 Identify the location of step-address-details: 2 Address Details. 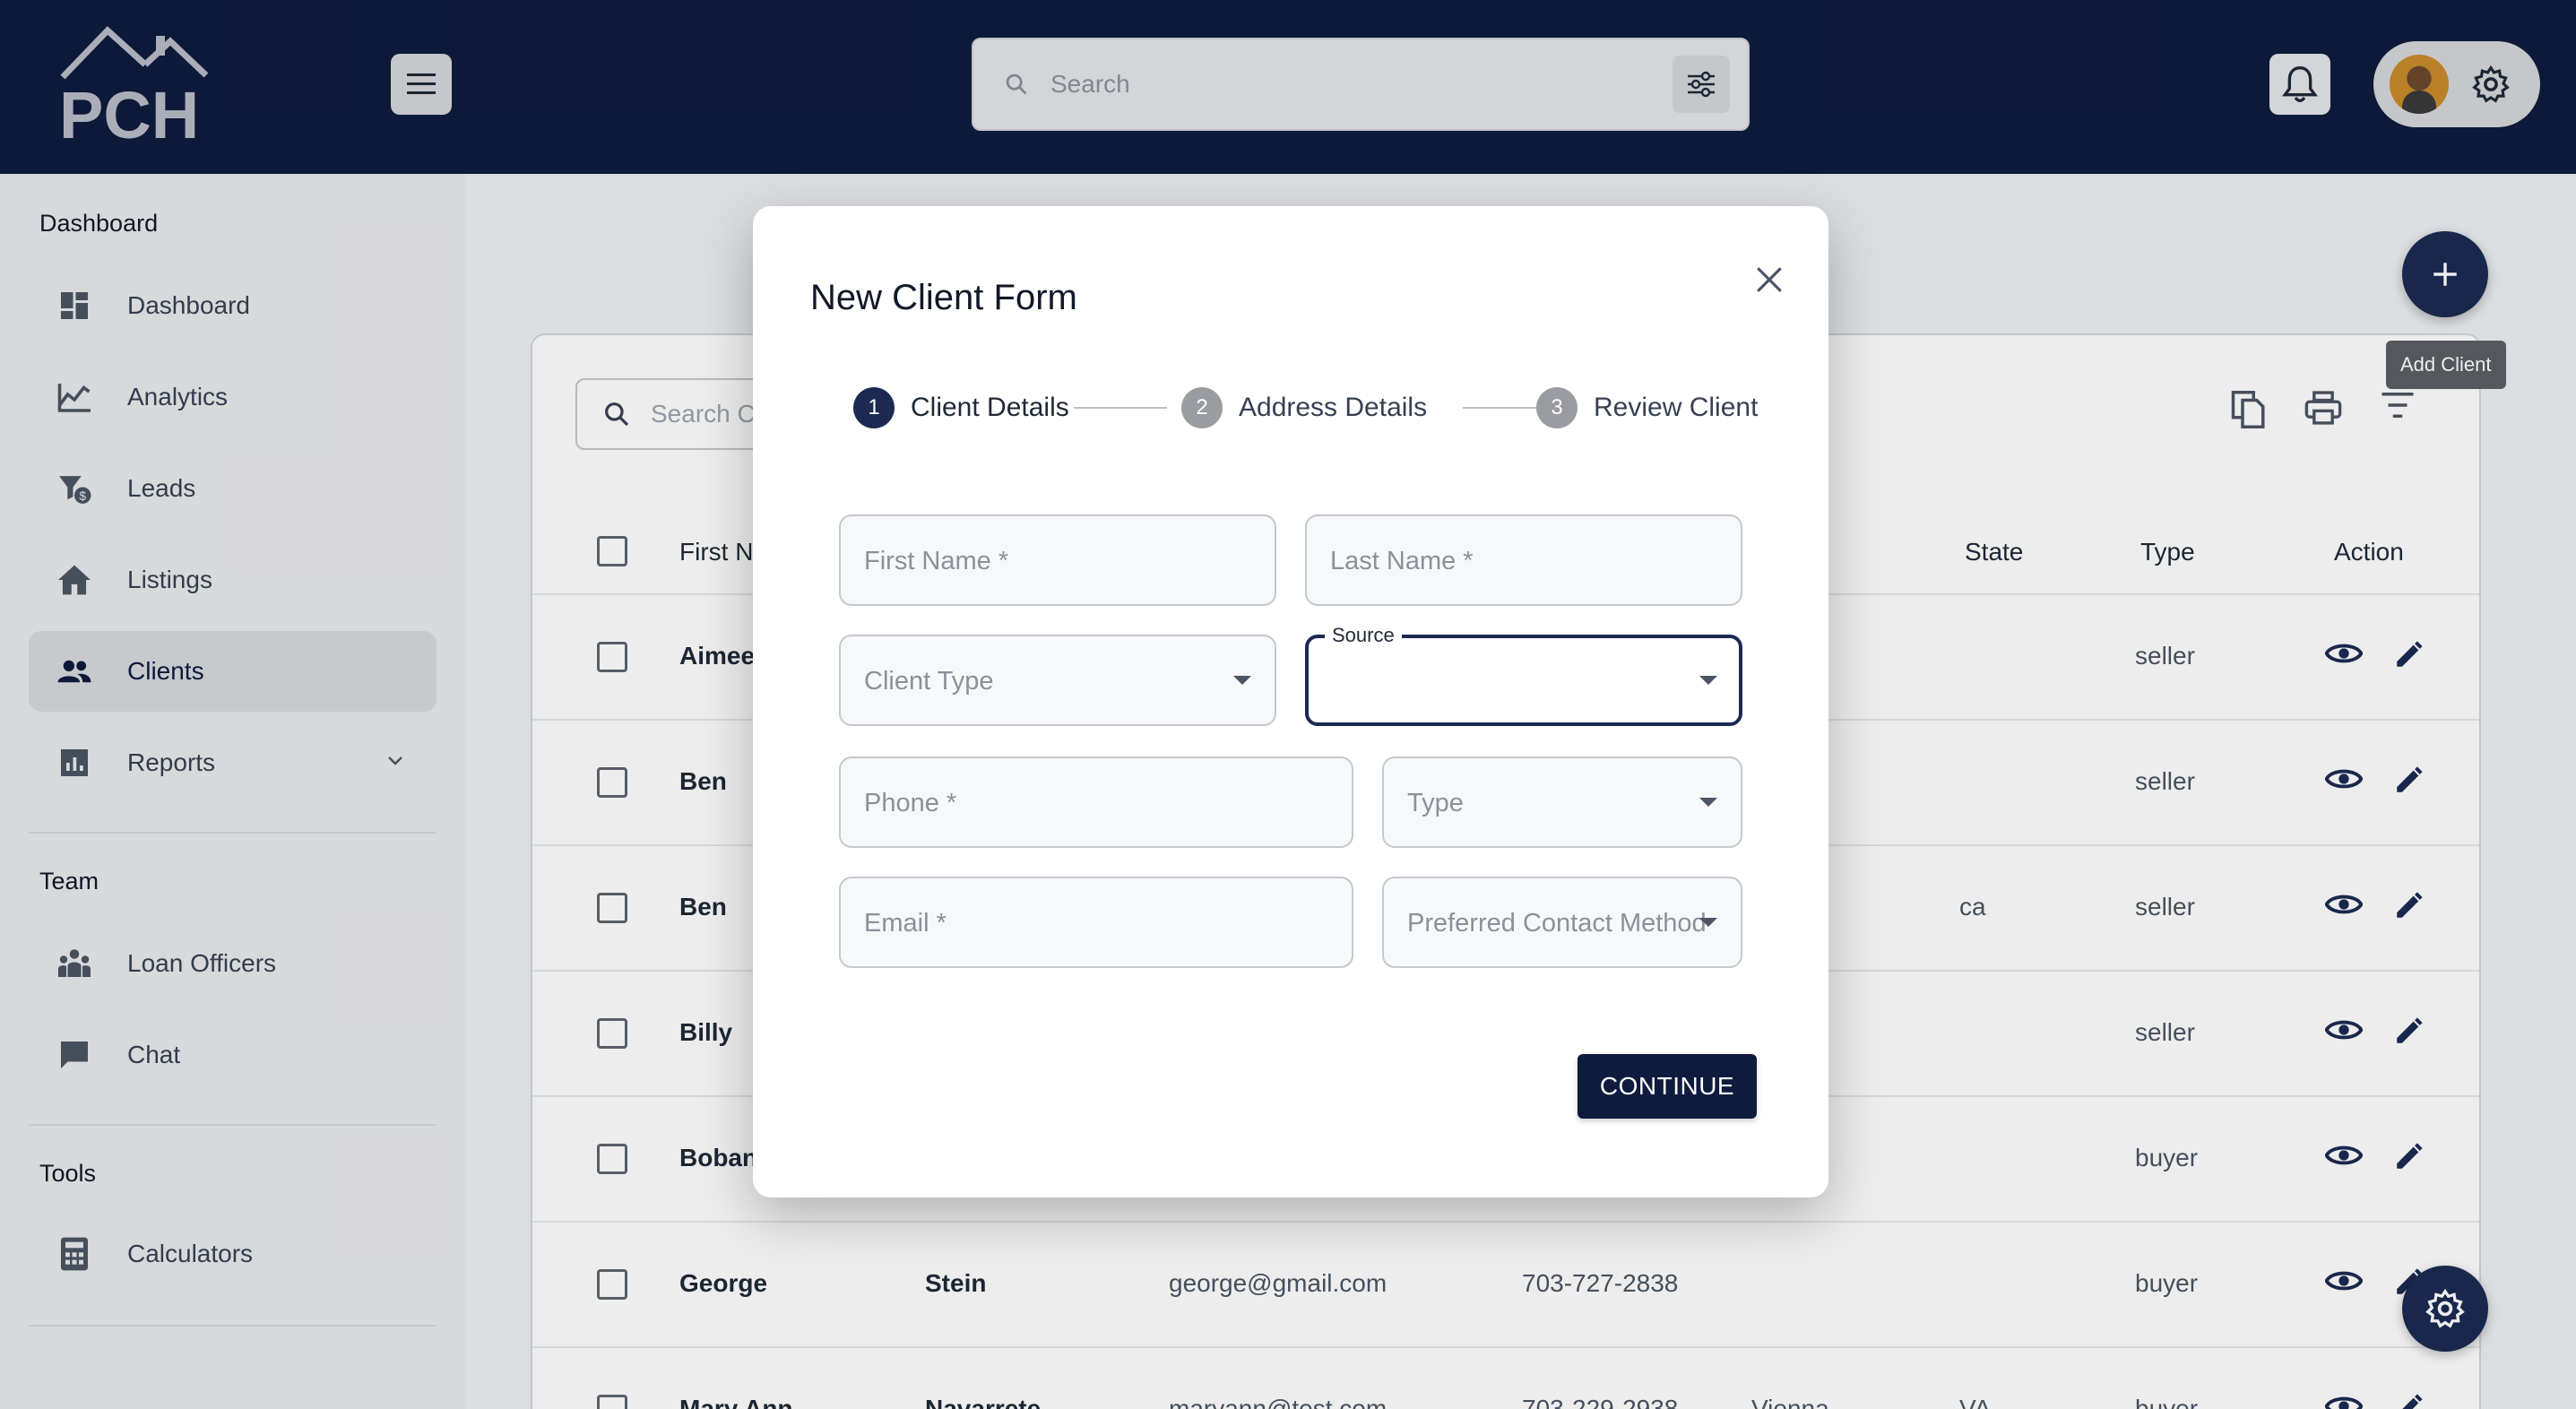
(1304, 407).